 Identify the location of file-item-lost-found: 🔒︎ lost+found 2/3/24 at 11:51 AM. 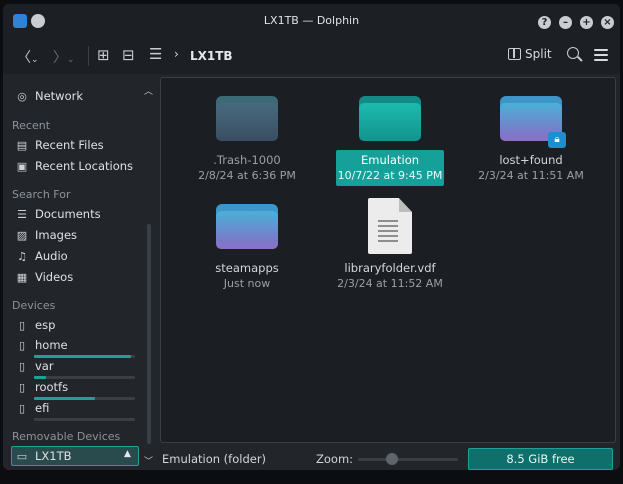
(531, 140).